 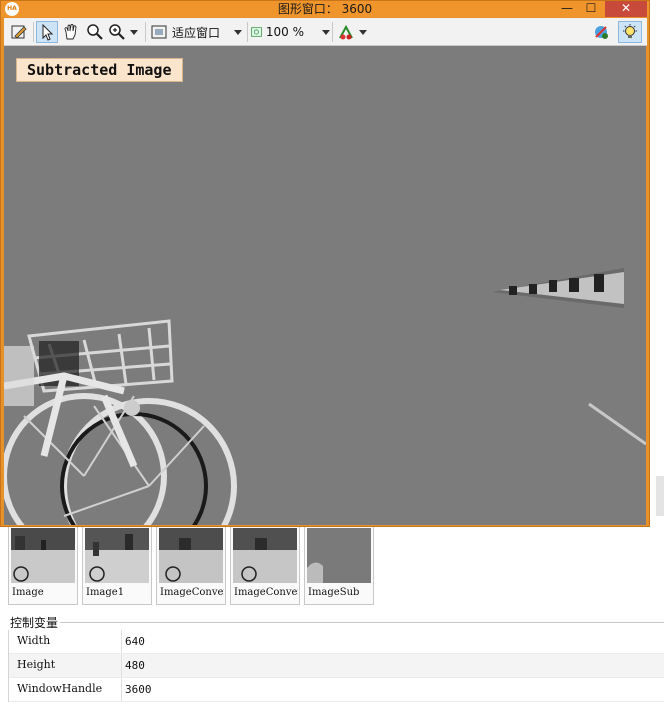 What do you see at coordinates (123, 32) in the screenshot?
I see `zoom-options-icon` at bounding box center [123, 32].